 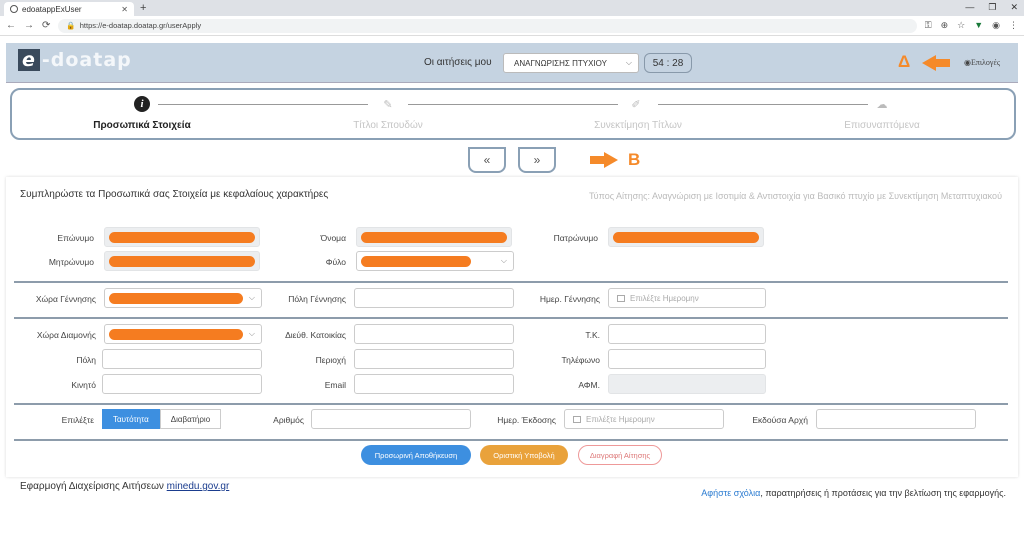 I want to click on birth-country-select: ⌵, so click(x=183, y=298).